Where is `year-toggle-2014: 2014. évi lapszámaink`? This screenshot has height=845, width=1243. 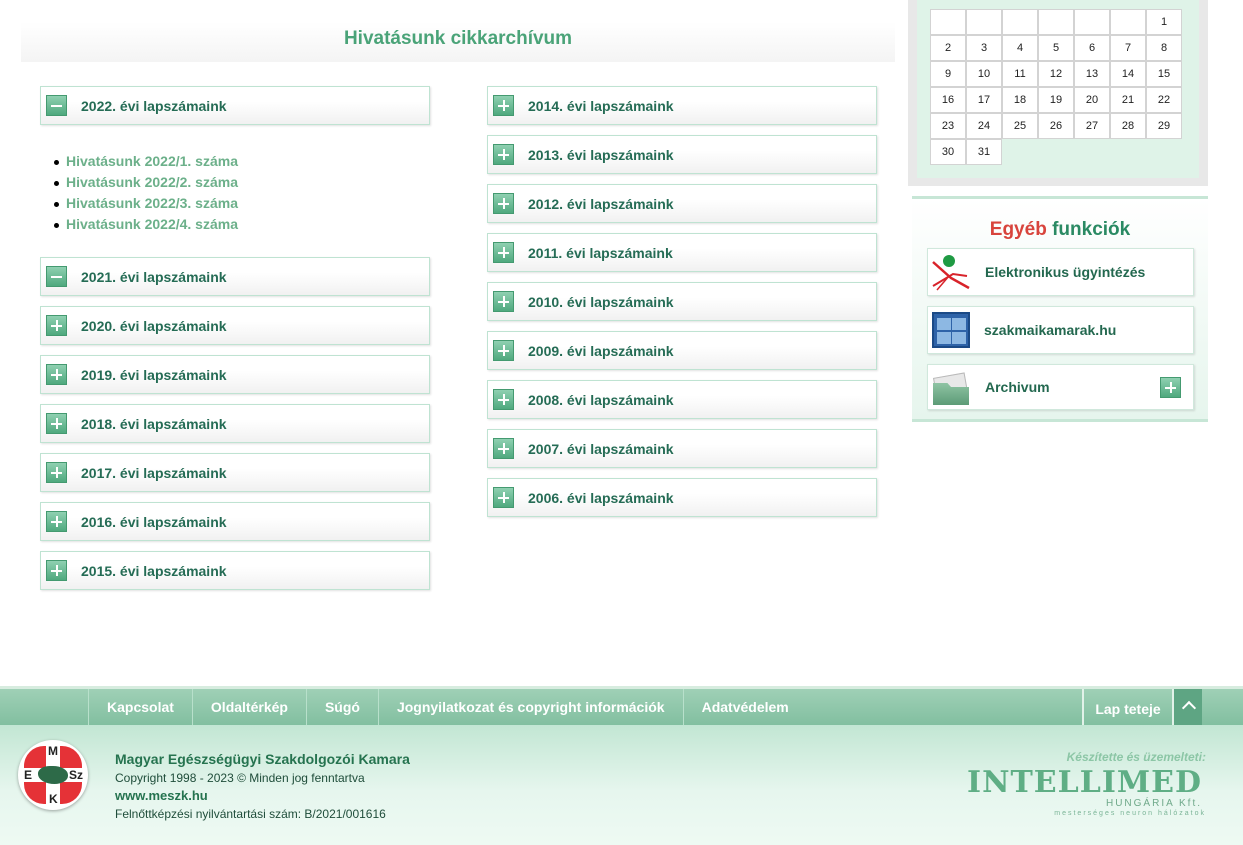 year-toggle-2014: 2014. évi lapszámaink is located at coordinates (682, 105).